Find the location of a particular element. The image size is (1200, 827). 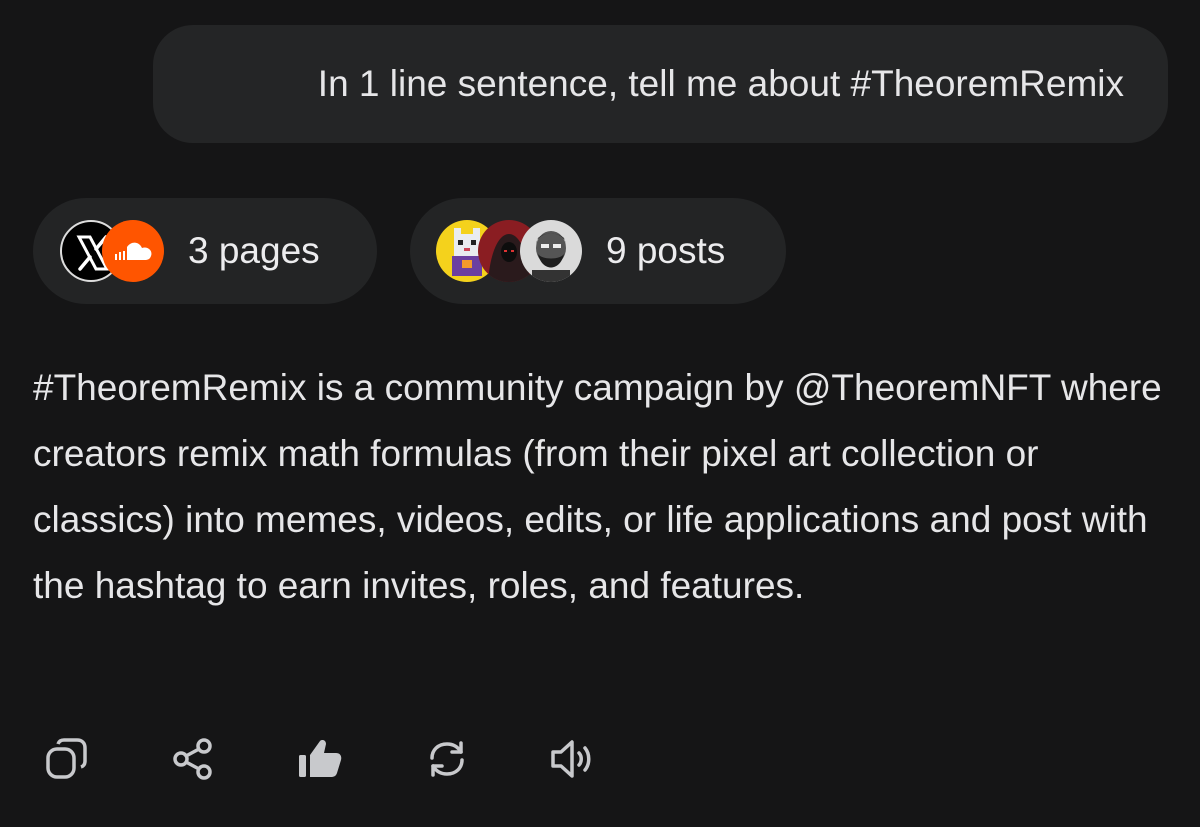

regenerate-icon is located at coordinates (447, 759).